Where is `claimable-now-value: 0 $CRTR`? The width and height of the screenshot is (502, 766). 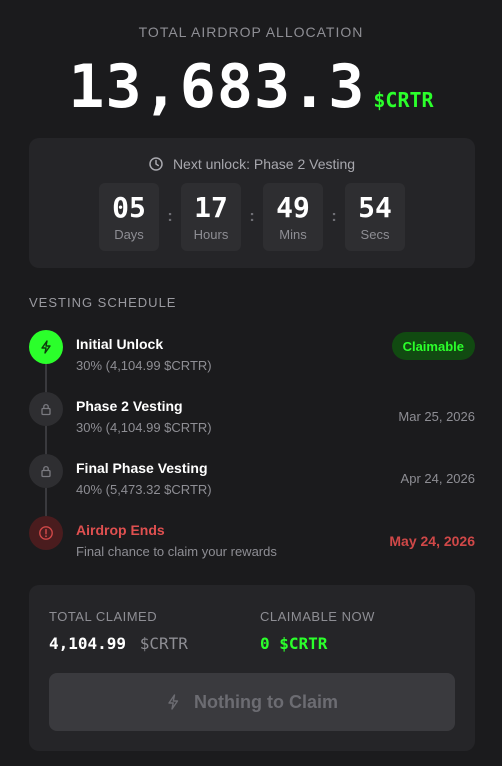
claimable-now-value: 0 $CRTR is located at coordinates (294, 643).